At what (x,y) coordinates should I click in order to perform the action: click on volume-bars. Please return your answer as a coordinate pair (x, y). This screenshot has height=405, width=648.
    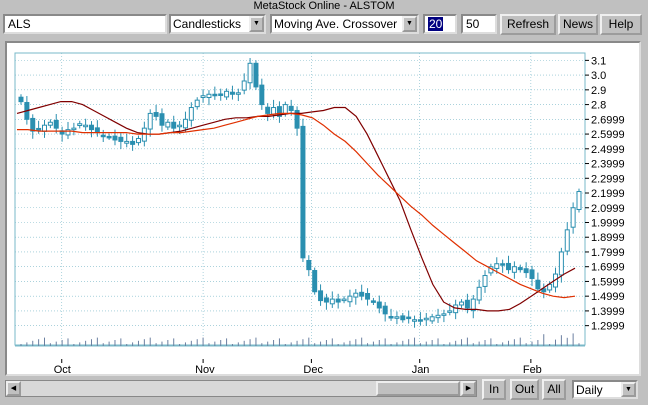
    Looking at the image, I should click on (300, 339).